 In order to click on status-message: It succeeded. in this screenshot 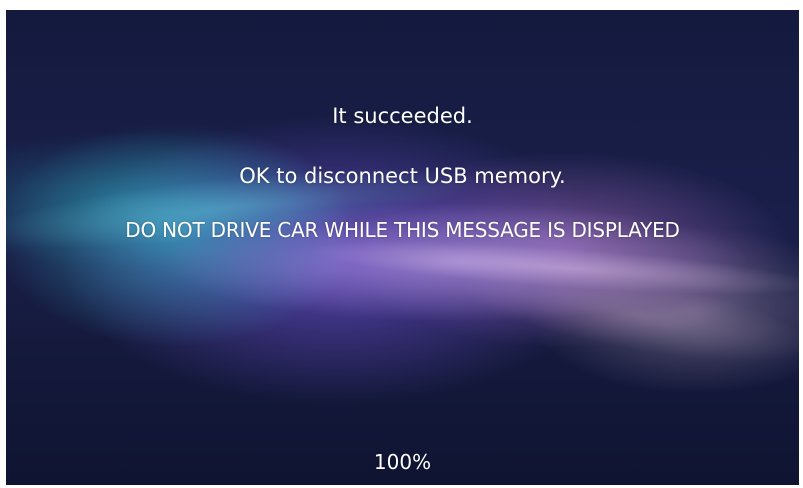, I will do `click(402, 116)`.